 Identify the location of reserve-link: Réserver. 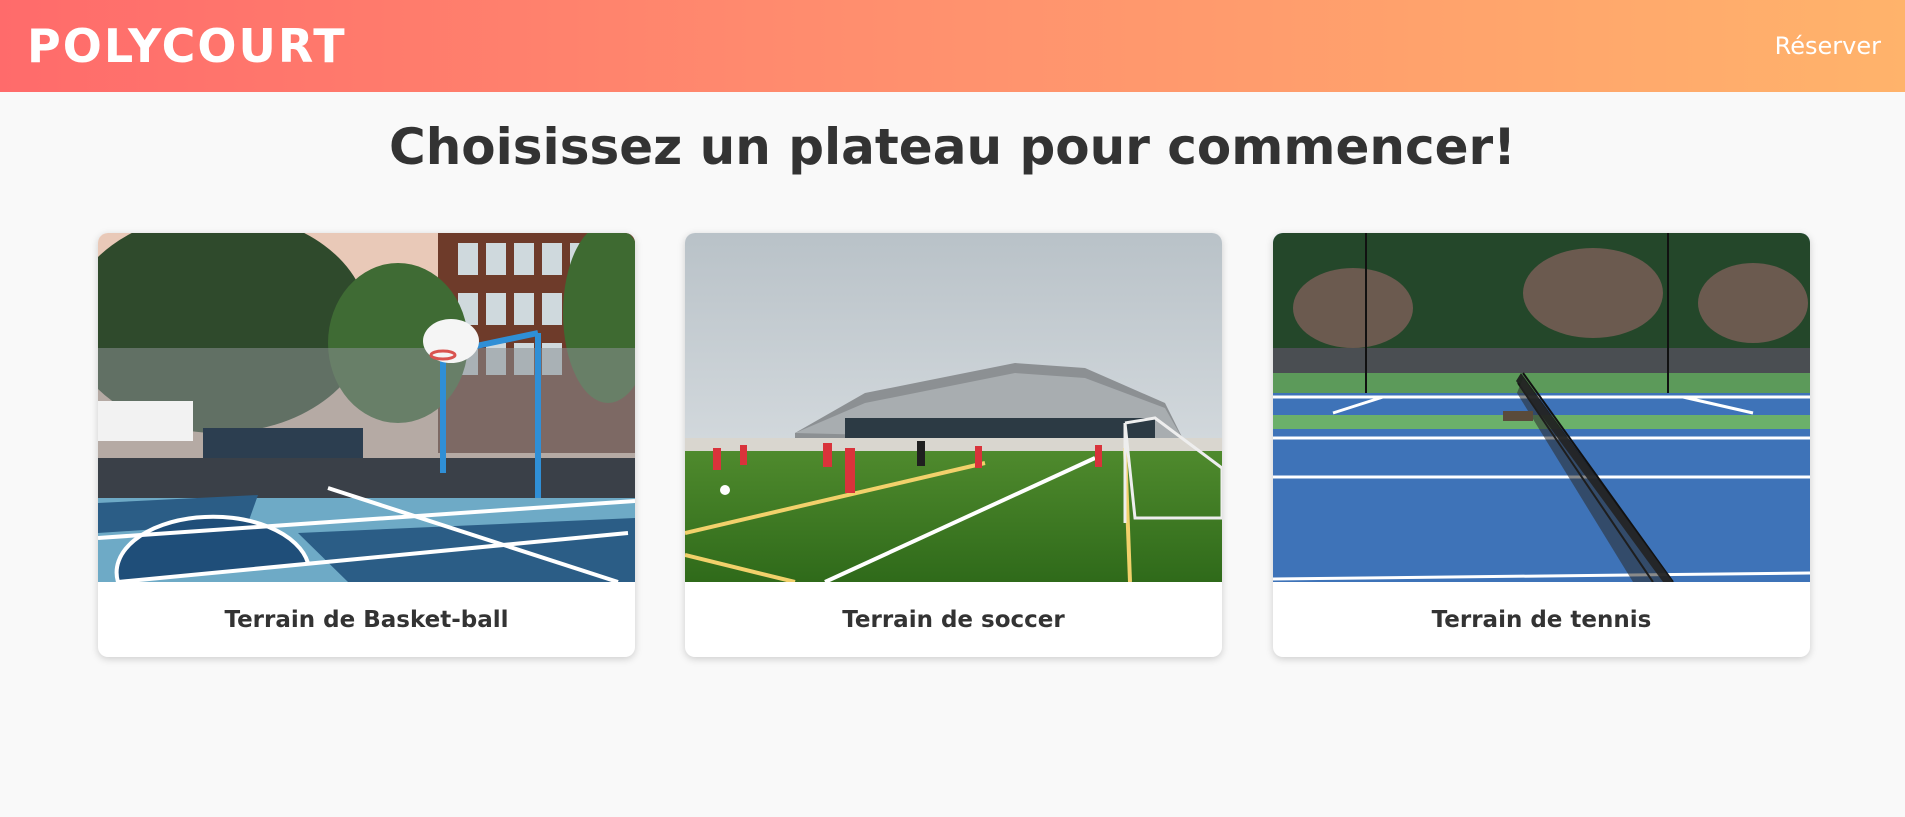
(1828, 46).